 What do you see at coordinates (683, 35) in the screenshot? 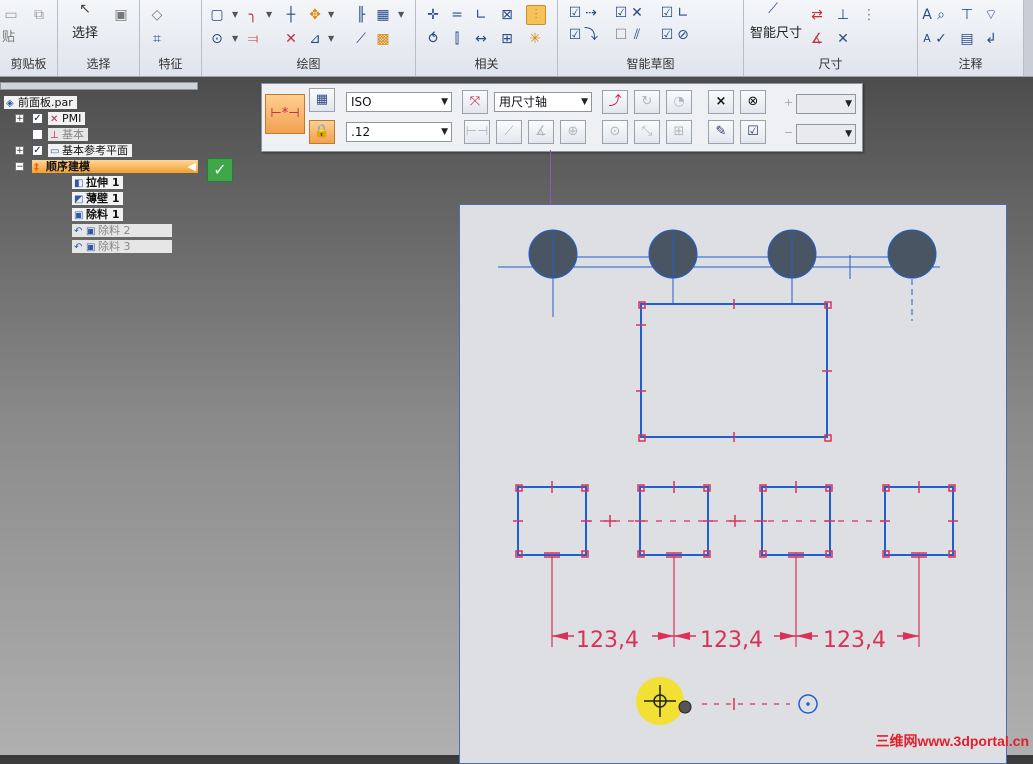
I see `silhouette-icon: ⊘` at bounding box center [683, 35].